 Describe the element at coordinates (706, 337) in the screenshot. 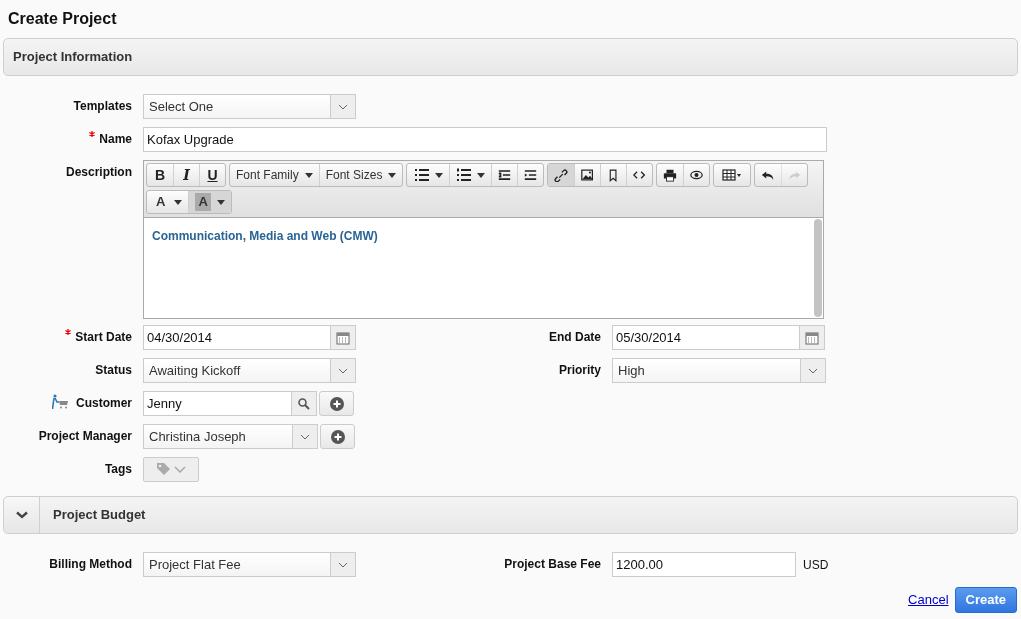

I see `input-field: 05/30/2014` at that location.